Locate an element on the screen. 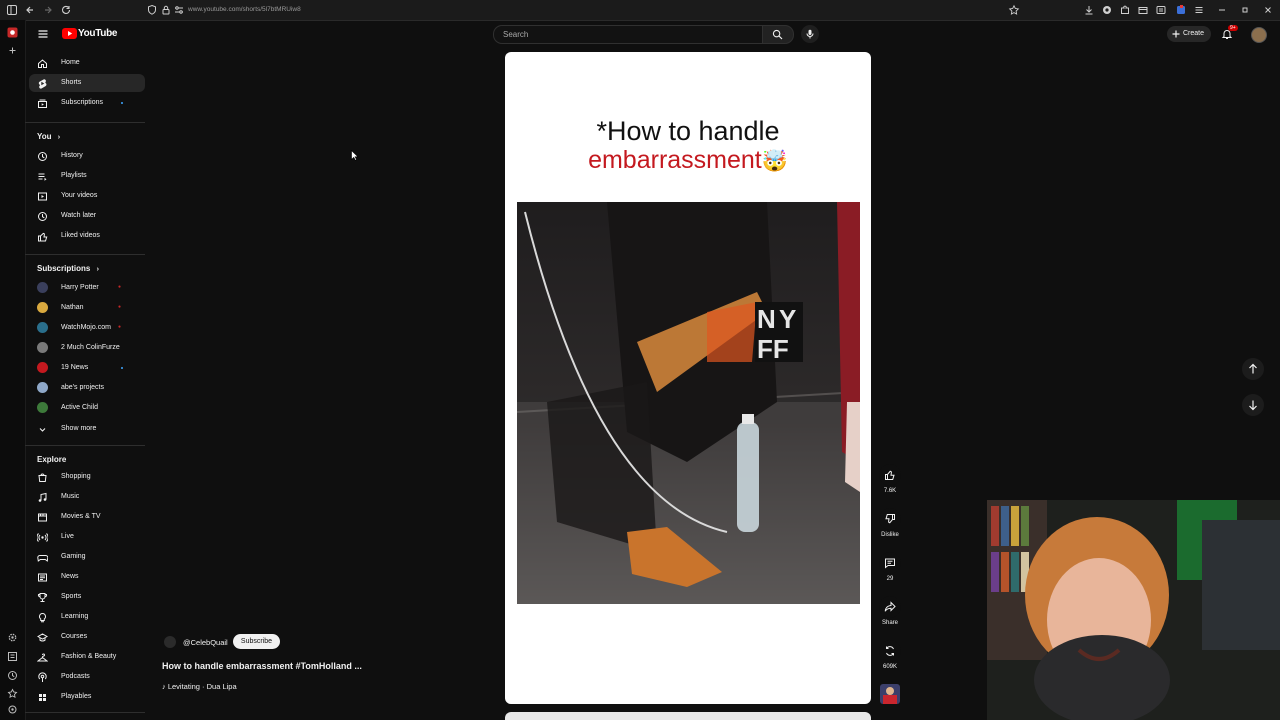  dislike-button: Dislike is located at coordinates (890, 523).